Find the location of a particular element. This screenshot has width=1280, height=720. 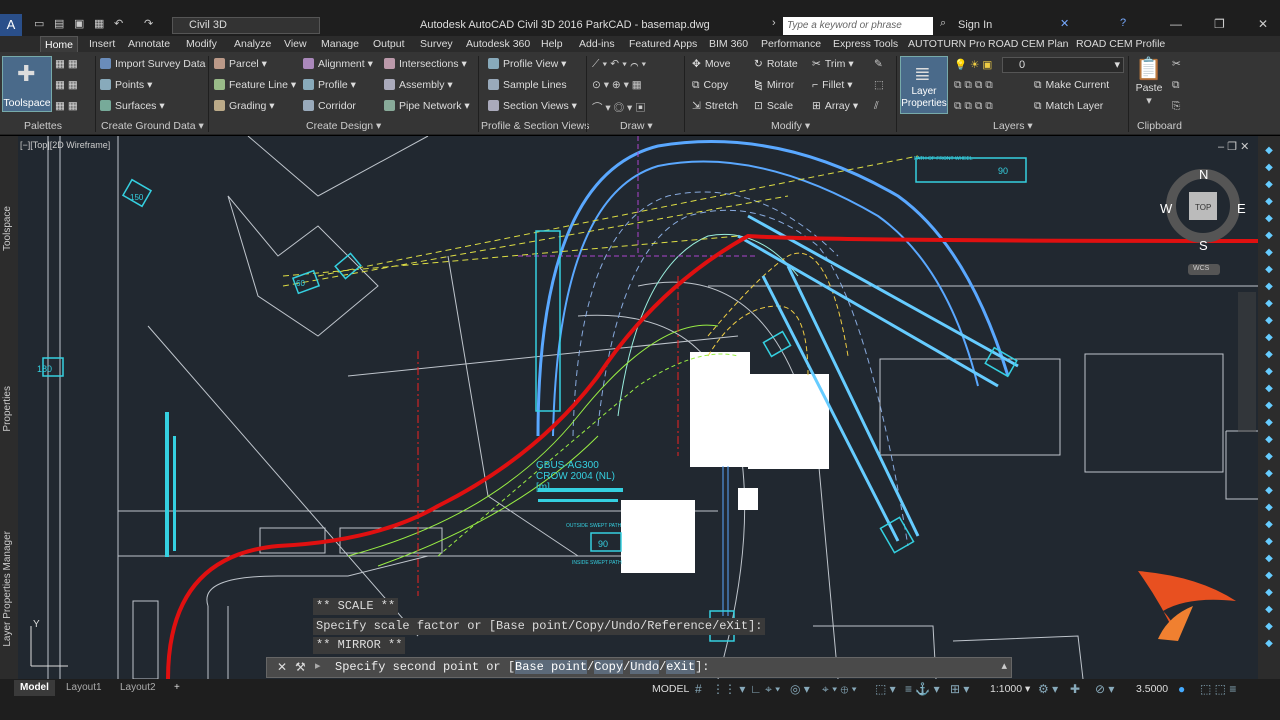

wrench-icon: ⚒ is located at coordinates (300, 667).